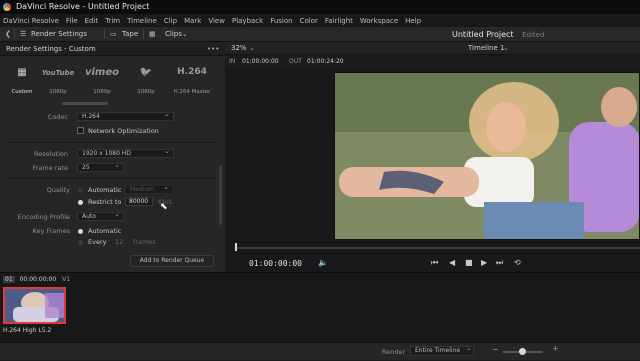 The image size is (640, 361). Describe the element at coordinates (100, 167) in the screenshot. I see `frame-rate-dropdown: 25` at that location.